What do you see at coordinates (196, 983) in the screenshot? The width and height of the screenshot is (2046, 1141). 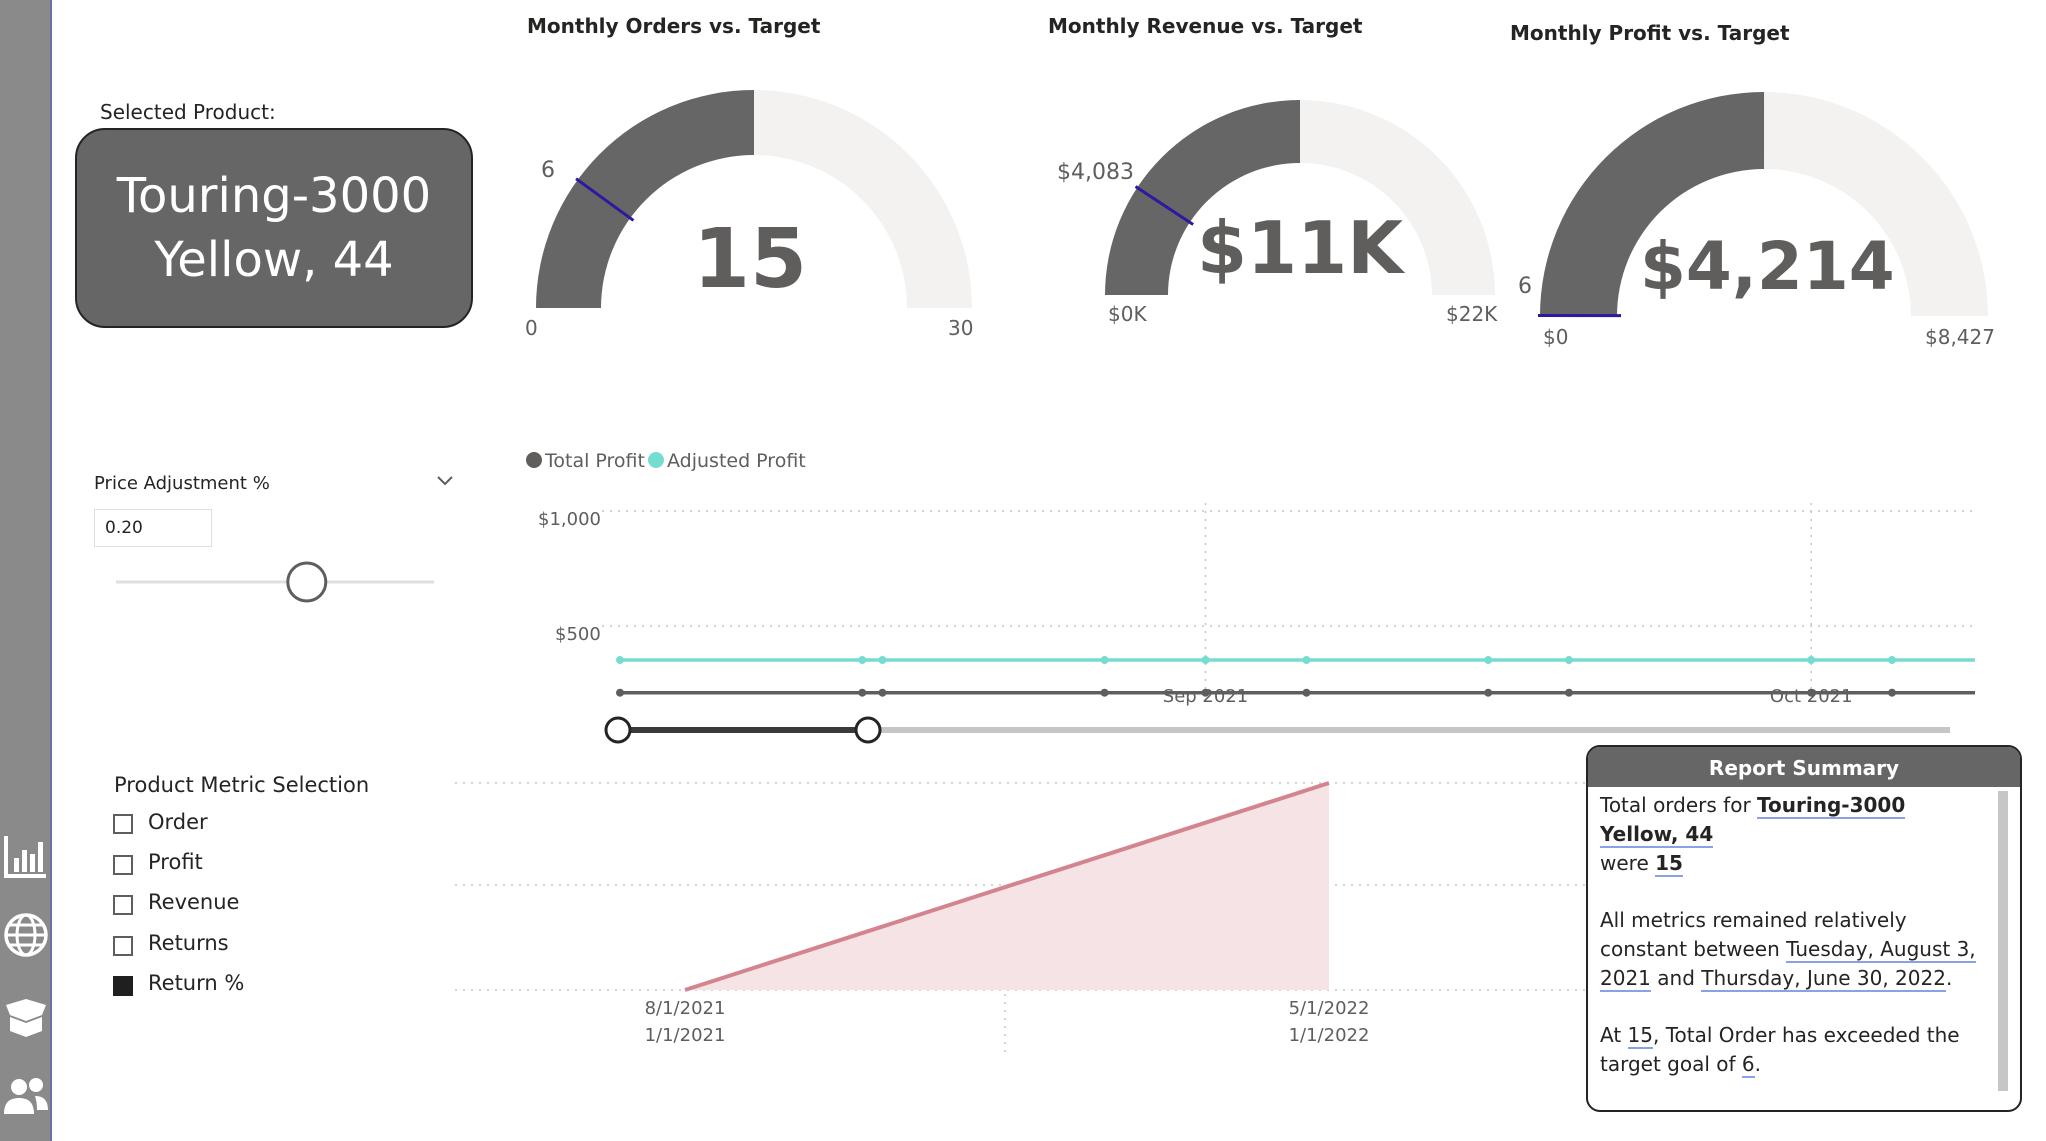 I see `checkbox-label: Return %` at bounding box center [196, 983].